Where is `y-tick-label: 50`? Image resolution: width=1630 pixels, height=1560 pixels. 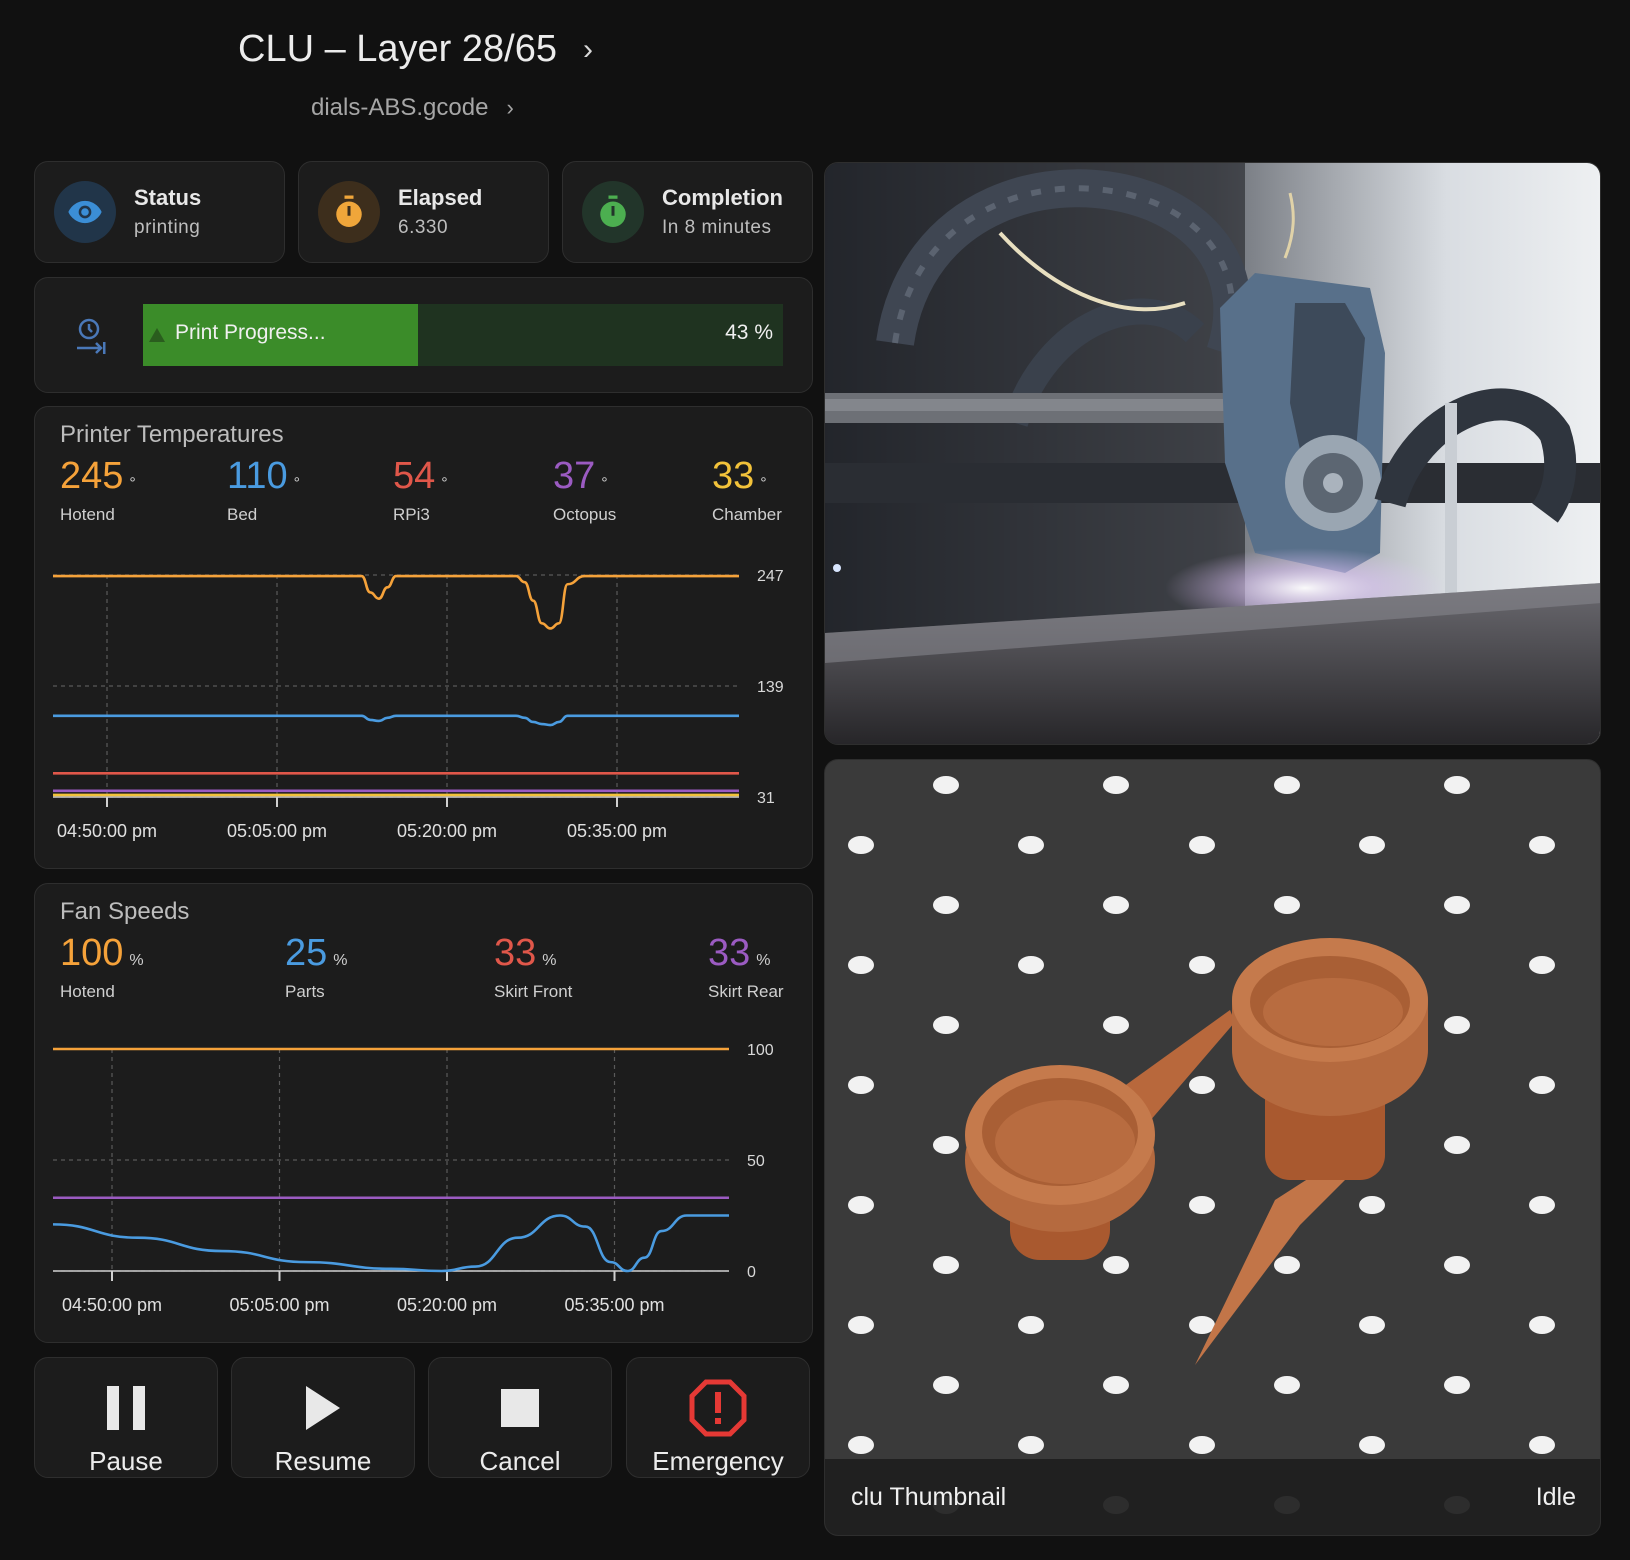
y-tick-label: 50 is located at coordinates (756, 1161).